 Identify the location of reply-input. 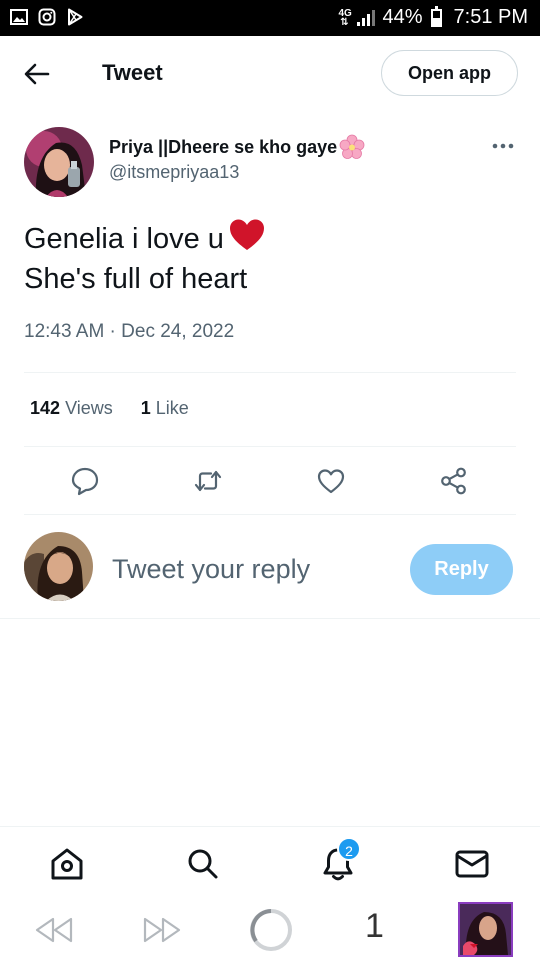
(252, 569).